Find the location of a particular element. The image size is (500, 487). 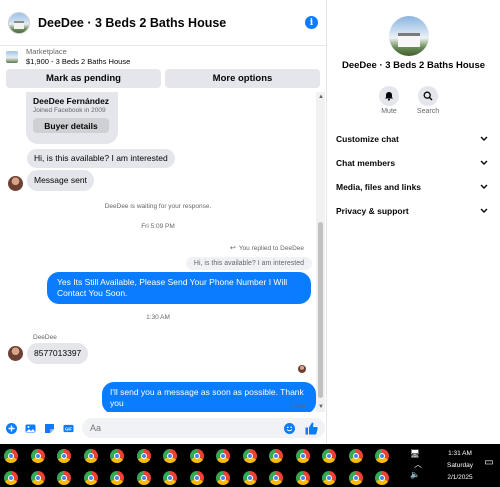

mute-label: Mute is located at coordinates (389, 111).